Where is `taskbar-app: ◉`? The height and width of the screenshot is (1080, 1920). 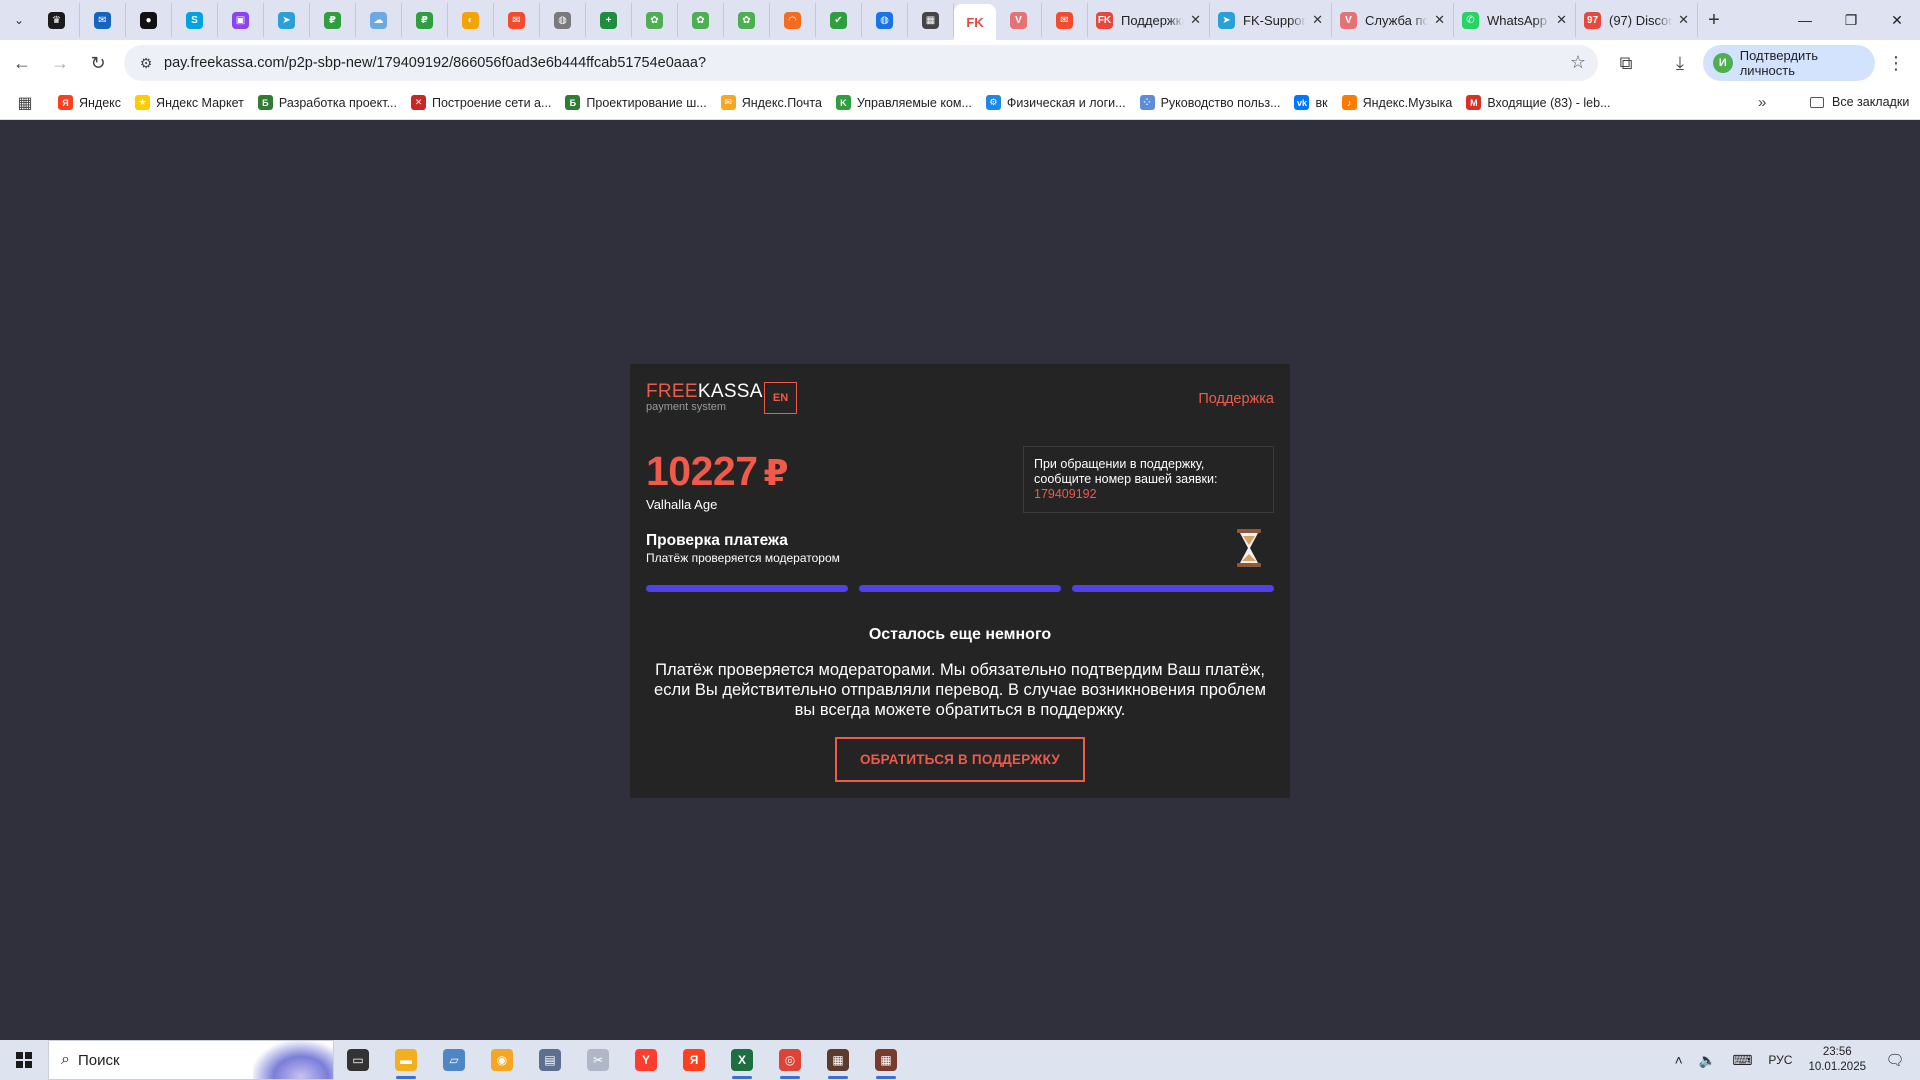
taskbar-app: ◉ is located at coordinates (502, 1060).